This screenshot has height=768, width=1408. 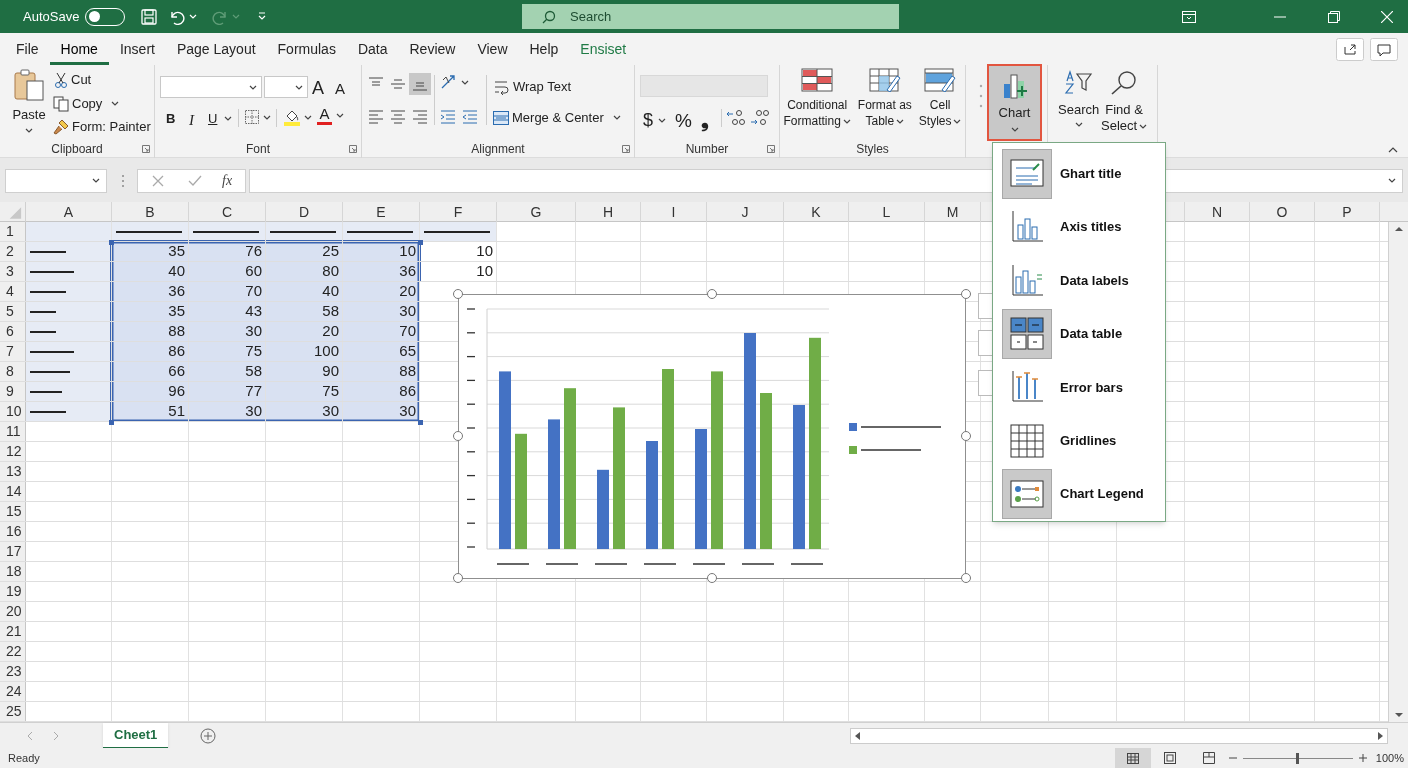 What do you see at coordinates (1079, 227) in the screenshot?
I see `menu-item: Axis titles` at bounding box center [1079, 227].